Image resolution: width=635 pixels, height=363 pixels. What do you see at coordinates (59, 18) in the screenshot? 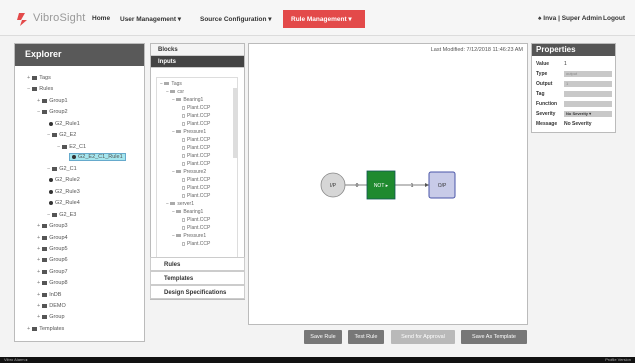
I see `brand-name: VibroSight` at bounding box center [59, 18].